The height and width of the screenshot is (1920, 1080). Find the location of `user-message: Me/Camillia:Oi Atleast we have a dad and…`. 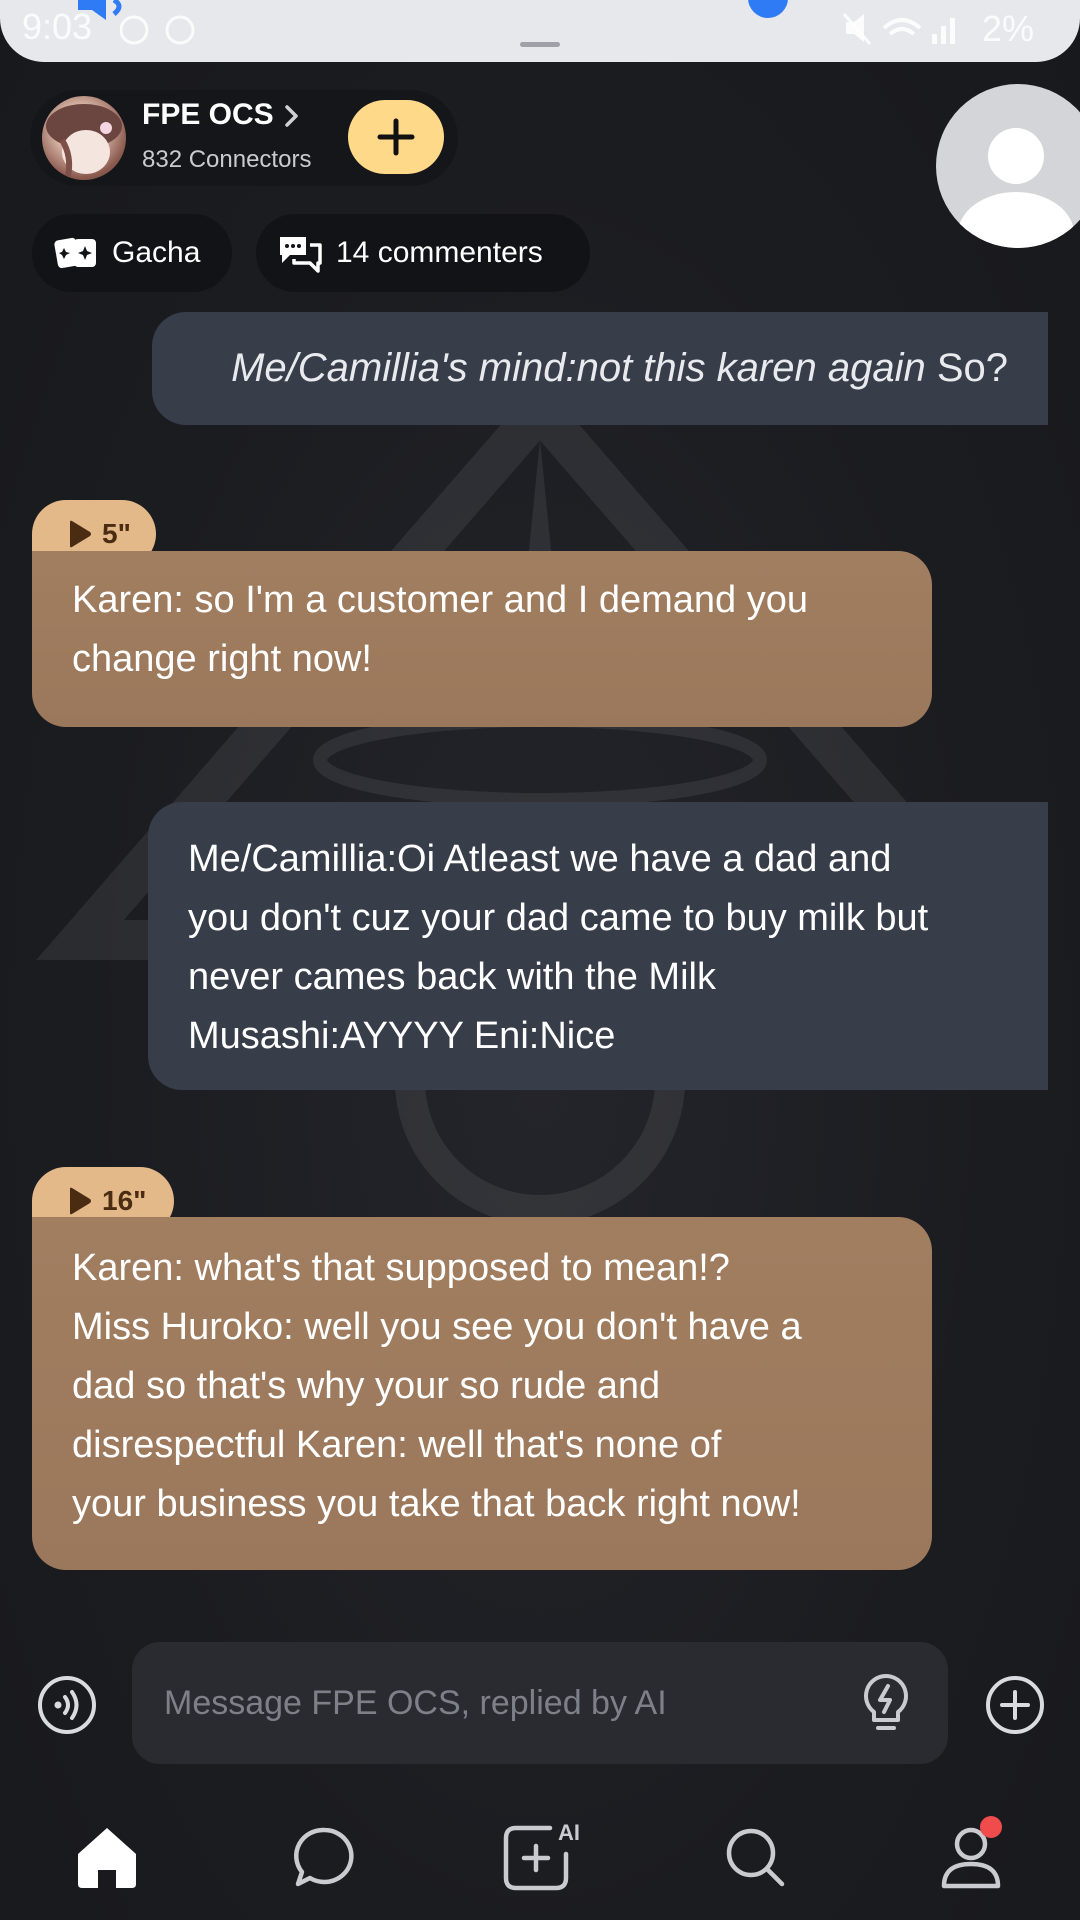

user-message: Me/Camillia:Oi Atleast we have a dad and… is located at coordinates (598, 946).